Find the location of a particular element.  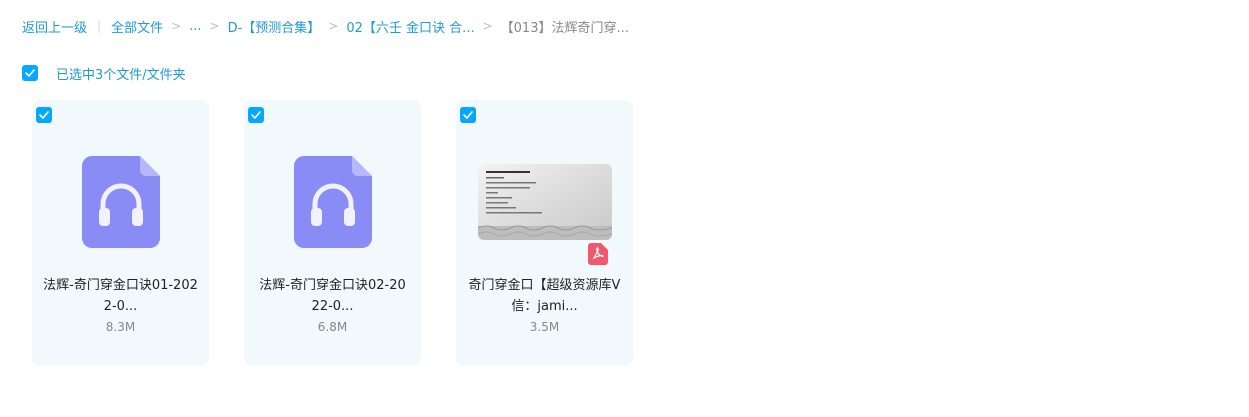

file-card: 法辉-奇门穿金口诀02-20 22-0... 6.8M is located at coordinates (332, 233).